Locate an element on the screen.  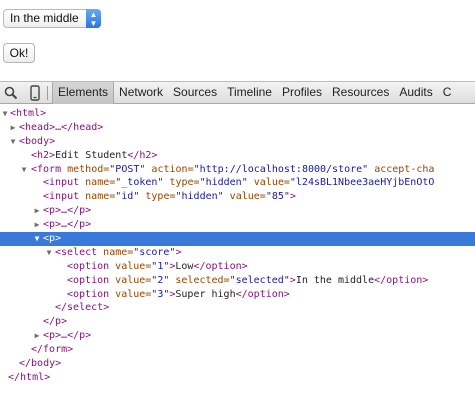
tree-row-option: <option value="1">Low</option> is located at coordinates (237, 267).